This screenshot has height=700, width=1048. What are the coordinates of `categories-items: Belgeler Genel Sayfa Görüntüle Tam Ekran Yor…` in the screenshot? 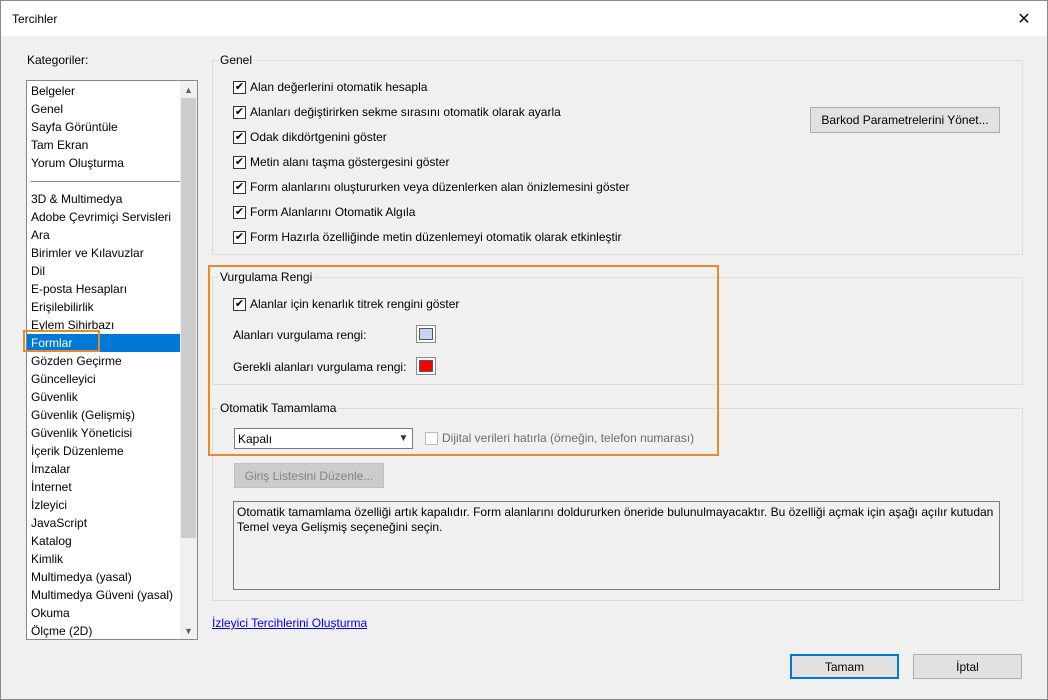 It's located at (104, 360).